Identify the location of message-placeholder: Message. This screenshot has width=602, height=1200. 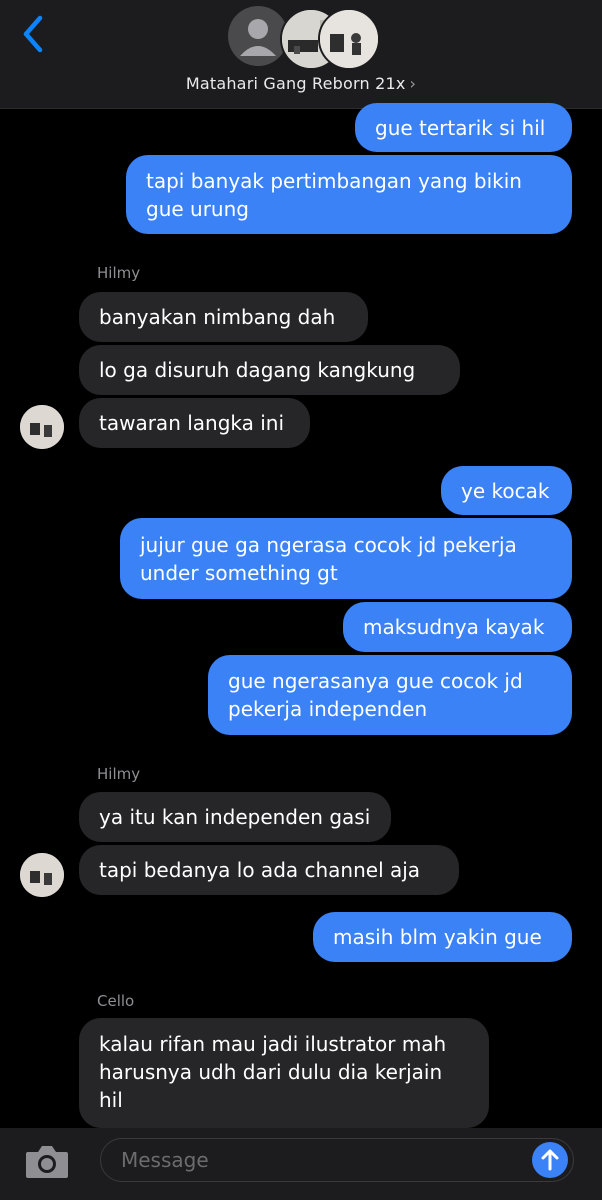
(165, 1160).